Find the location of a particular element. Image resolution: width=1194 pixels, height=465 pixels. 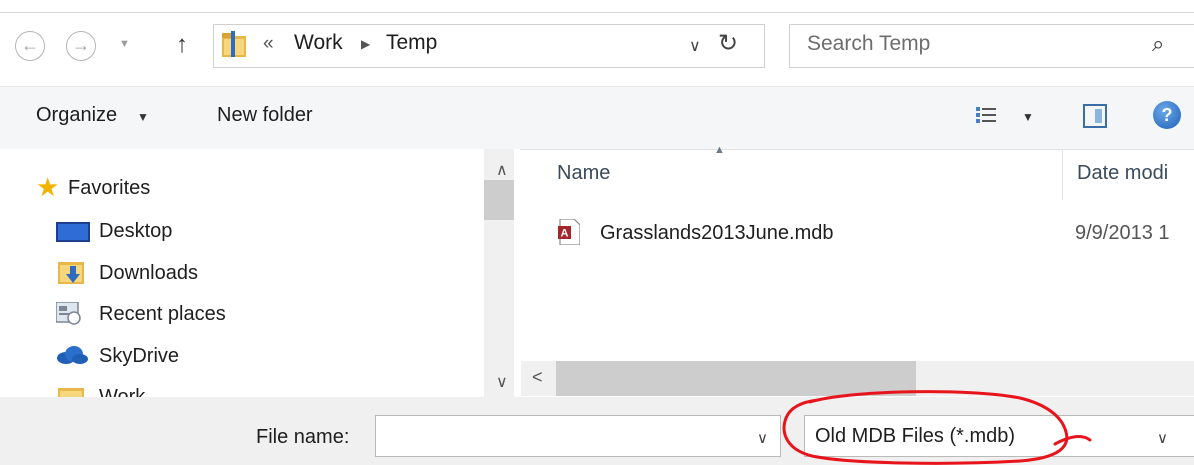

access-database-icon: A is located at coordinates (569, 232).